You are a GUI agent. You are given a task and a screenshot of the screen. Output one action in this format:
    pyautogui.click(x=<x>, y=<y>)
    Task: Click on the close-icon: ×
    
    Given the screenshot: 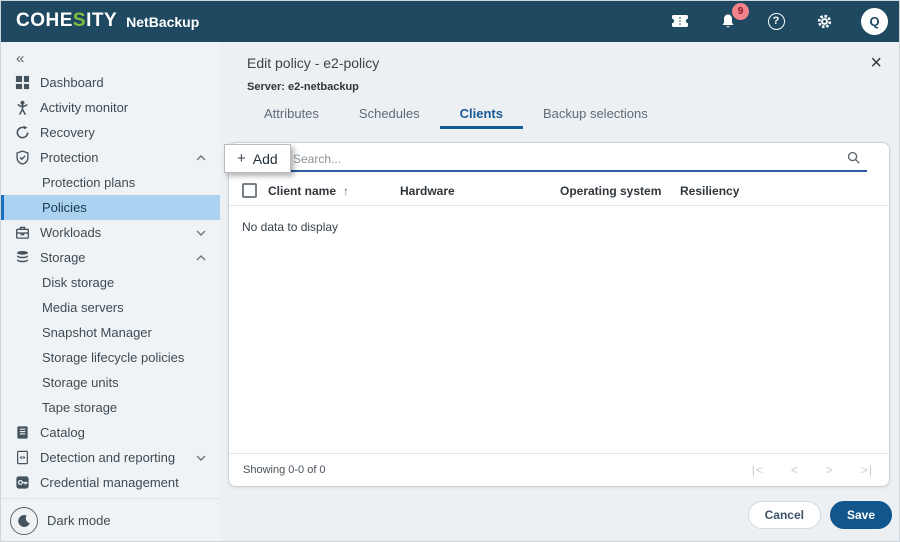 What is the action you would take?
    pyautogui.click(x=876, y=63)
    